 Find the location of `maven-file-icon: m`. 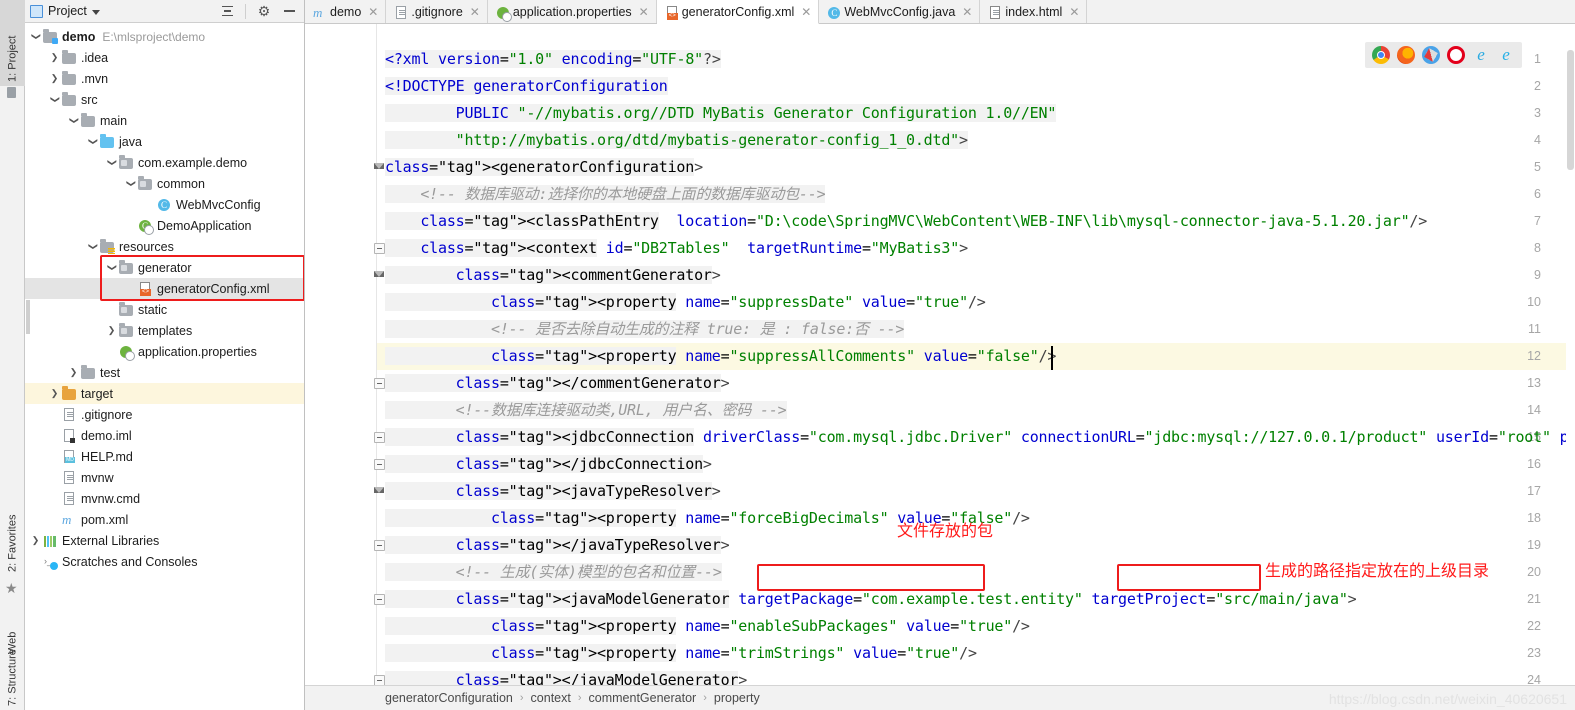

maven-file-icon: m is located at coordinates (67, 519).